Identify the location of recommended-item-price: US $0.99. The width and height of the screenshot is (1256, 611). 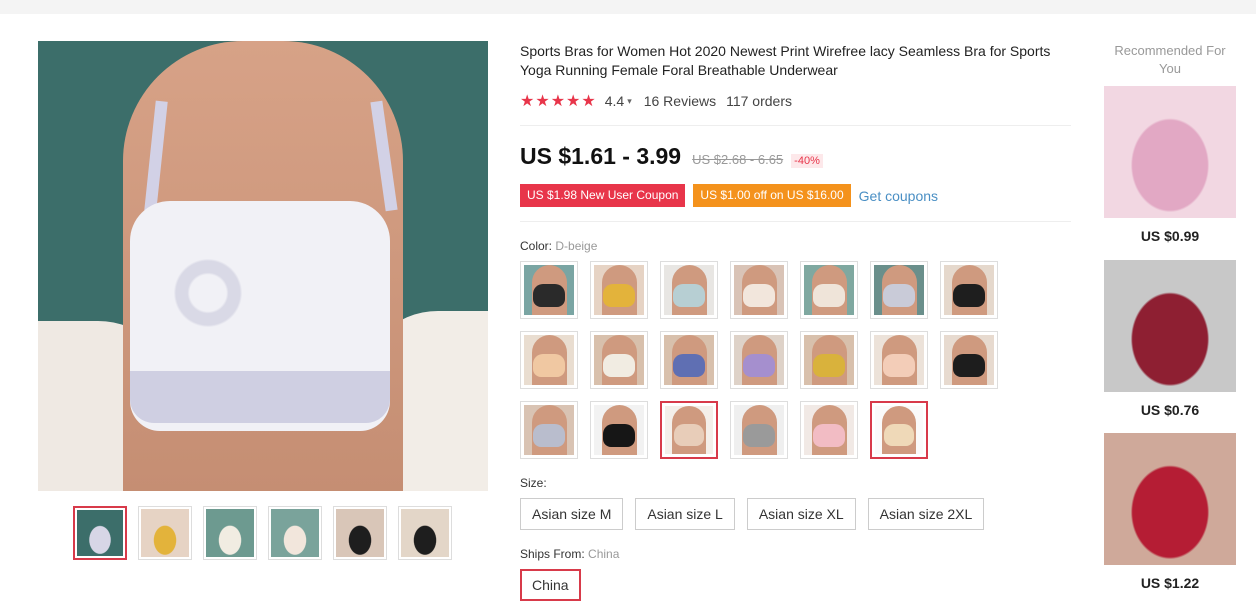
(1170, 236).